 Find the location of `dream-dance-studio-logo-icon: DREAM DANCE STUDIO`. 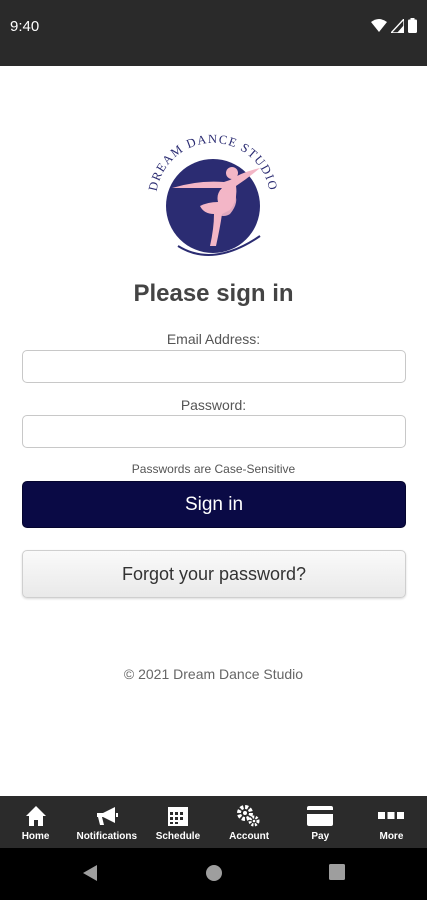

dream-dance-studio-logo-icon: DREAM DANCE STUDIO is located at coordinates (212, 194).